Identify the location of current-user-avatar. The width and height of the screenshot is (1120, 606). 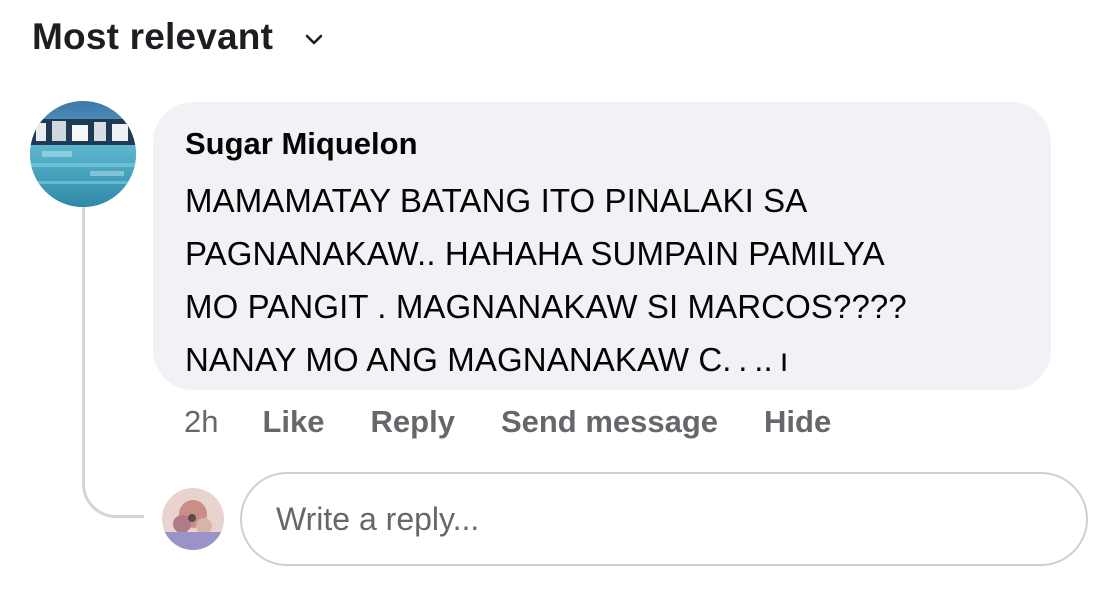
(193, 519).